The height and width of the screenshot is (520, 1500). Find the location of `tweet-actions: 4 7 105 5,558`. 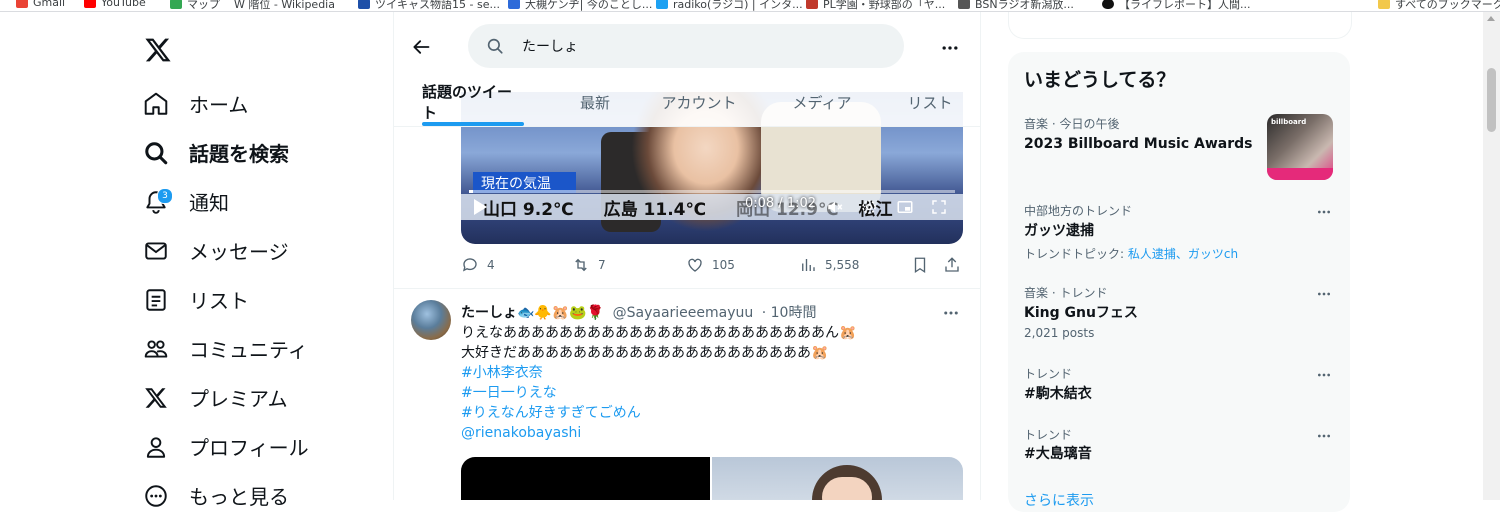

tweet-actions: 4 7 105 5,558 is located at coordinates (712, 266).